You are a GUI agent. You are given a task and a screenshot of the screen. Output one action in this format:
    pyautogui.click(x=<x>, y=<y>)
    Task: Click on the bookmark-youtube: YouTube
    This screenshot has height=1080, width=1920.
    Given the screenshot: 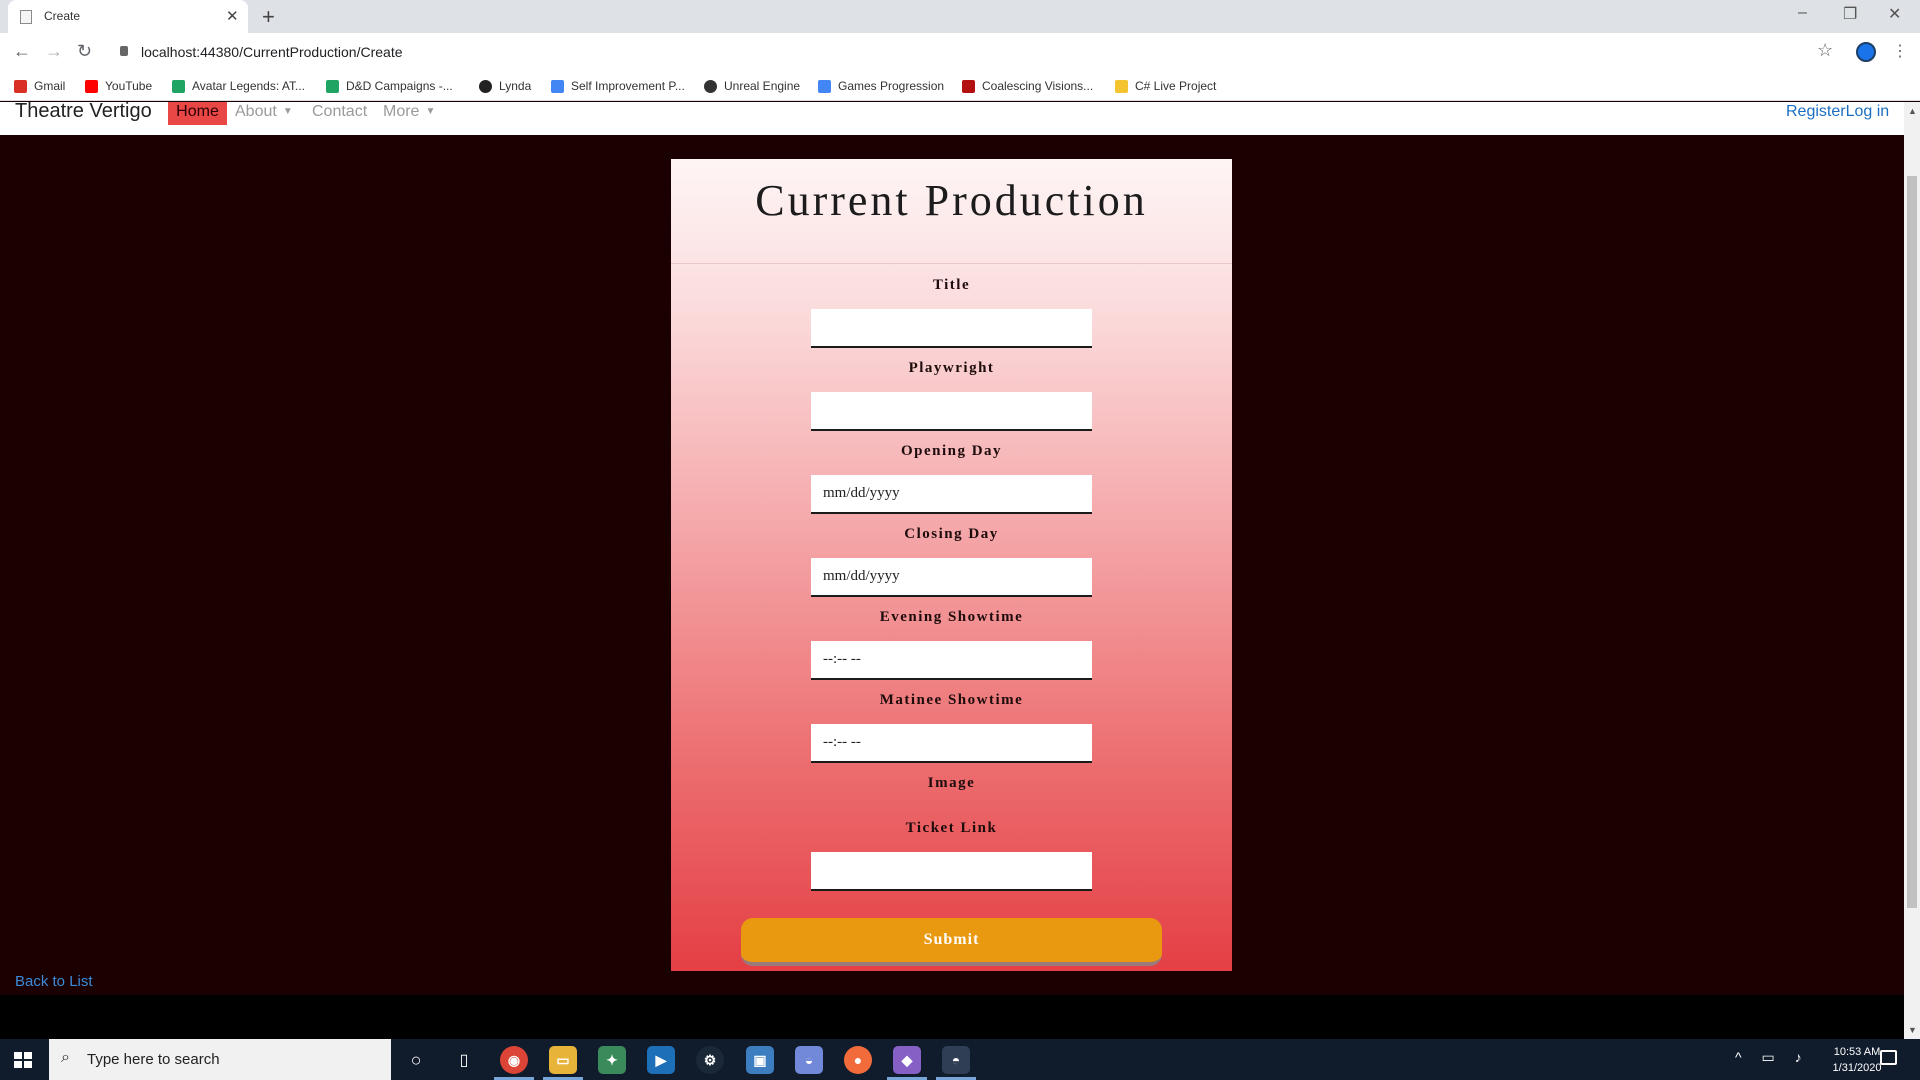 What is the action you would take?
    pyautogui.click(x=118, y=86)
    